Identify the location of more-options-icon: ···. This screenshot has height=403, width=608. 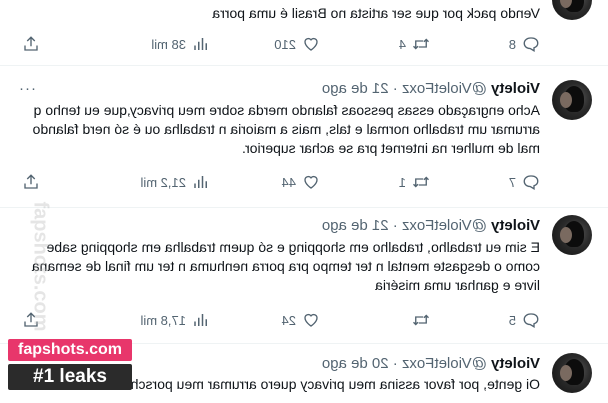
(27, 88).